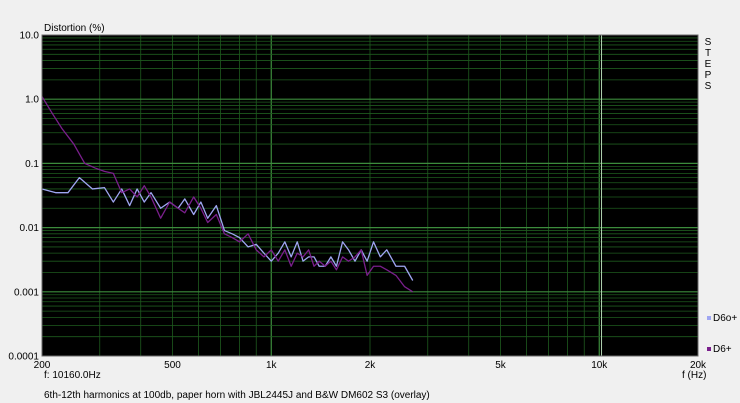 The height and width of the screenshot is (403, 740). What do you see at coordinates (722, 334) in the screenshot?
I see `legend: D6o+ D6+` at bounding box center [722, 334].